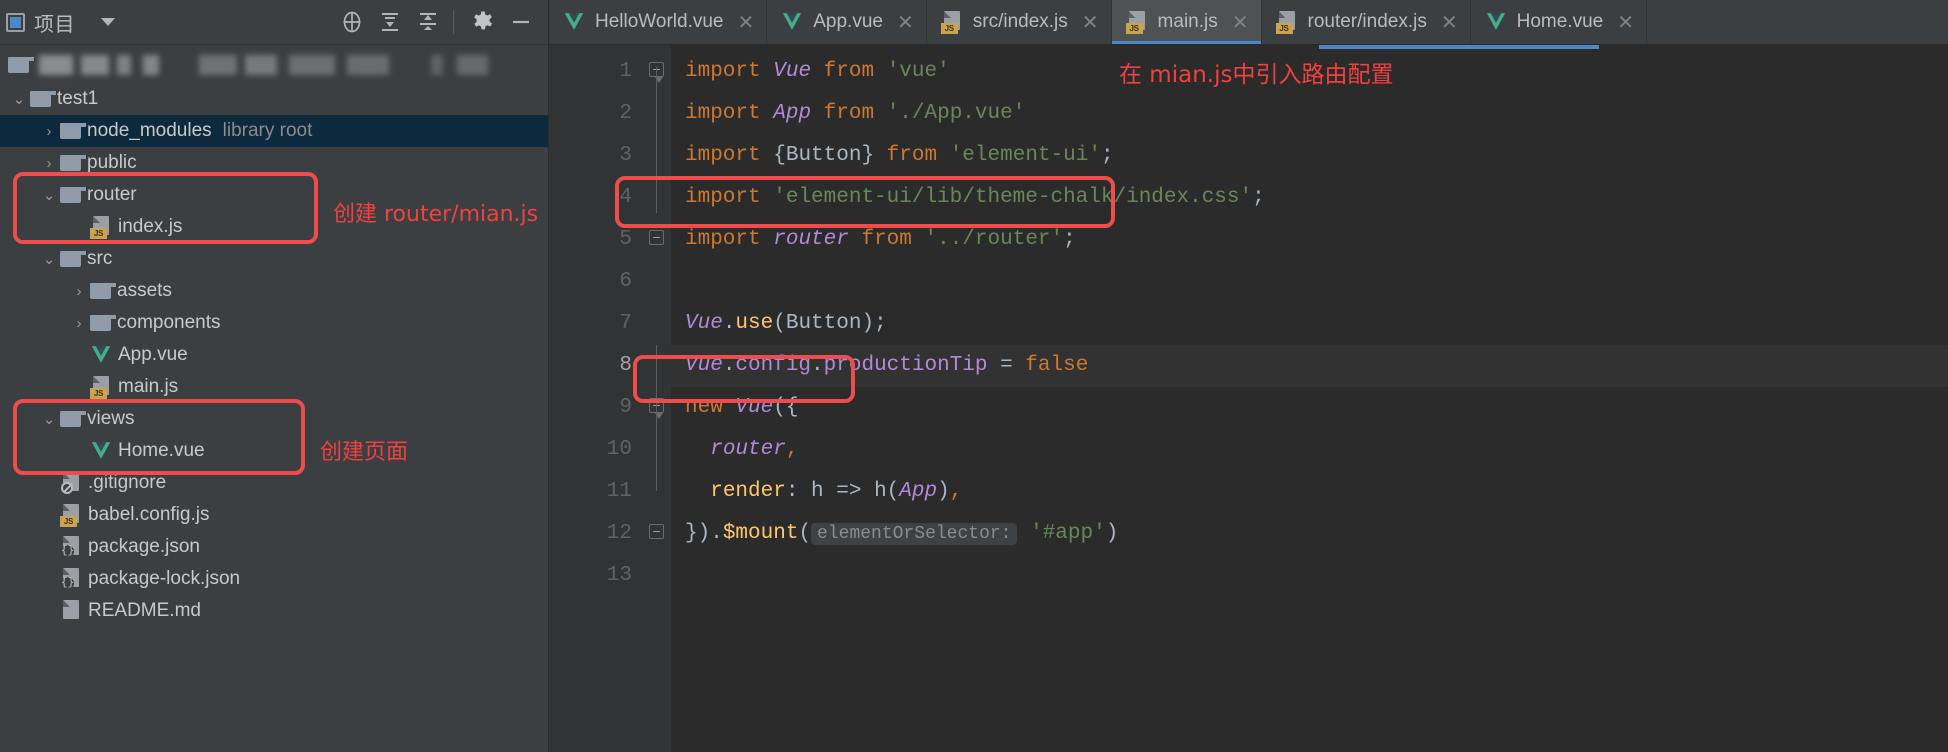  Describe the element at coordinates (597, 398) in the screenshot. I see `line-number-gutter: 1 2 3 4 5 6 7 8 9 10 11 12 13` at that location.